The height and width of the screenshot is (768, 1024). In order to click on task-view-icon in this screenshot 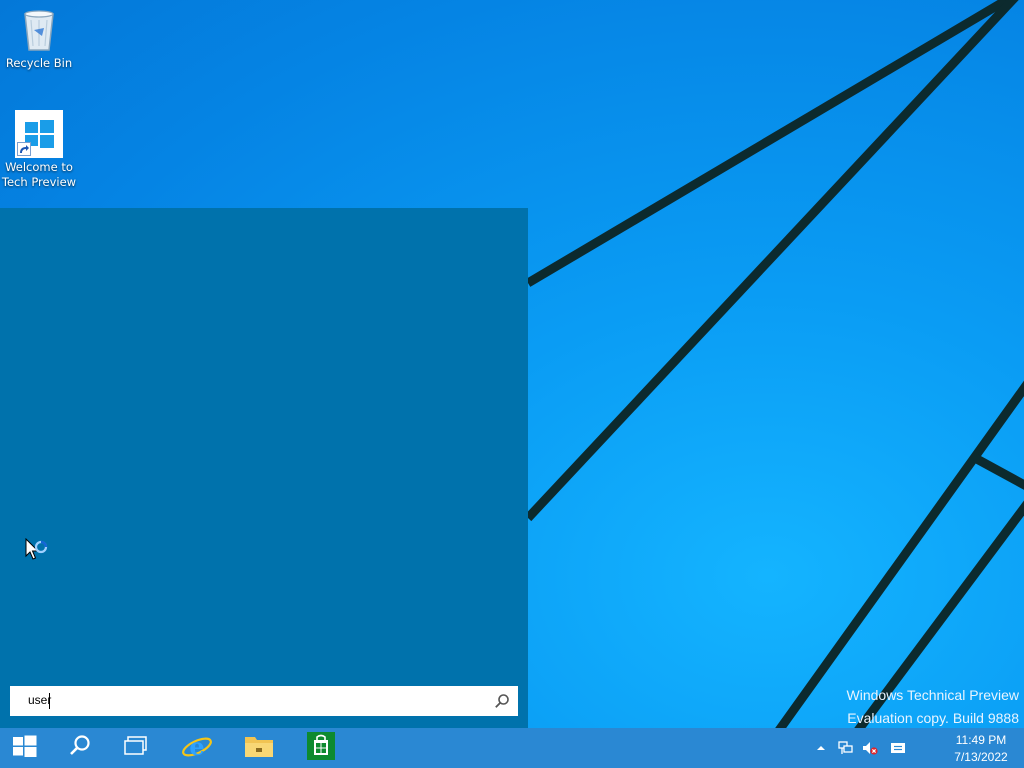, I will do `click(136, 748)`.